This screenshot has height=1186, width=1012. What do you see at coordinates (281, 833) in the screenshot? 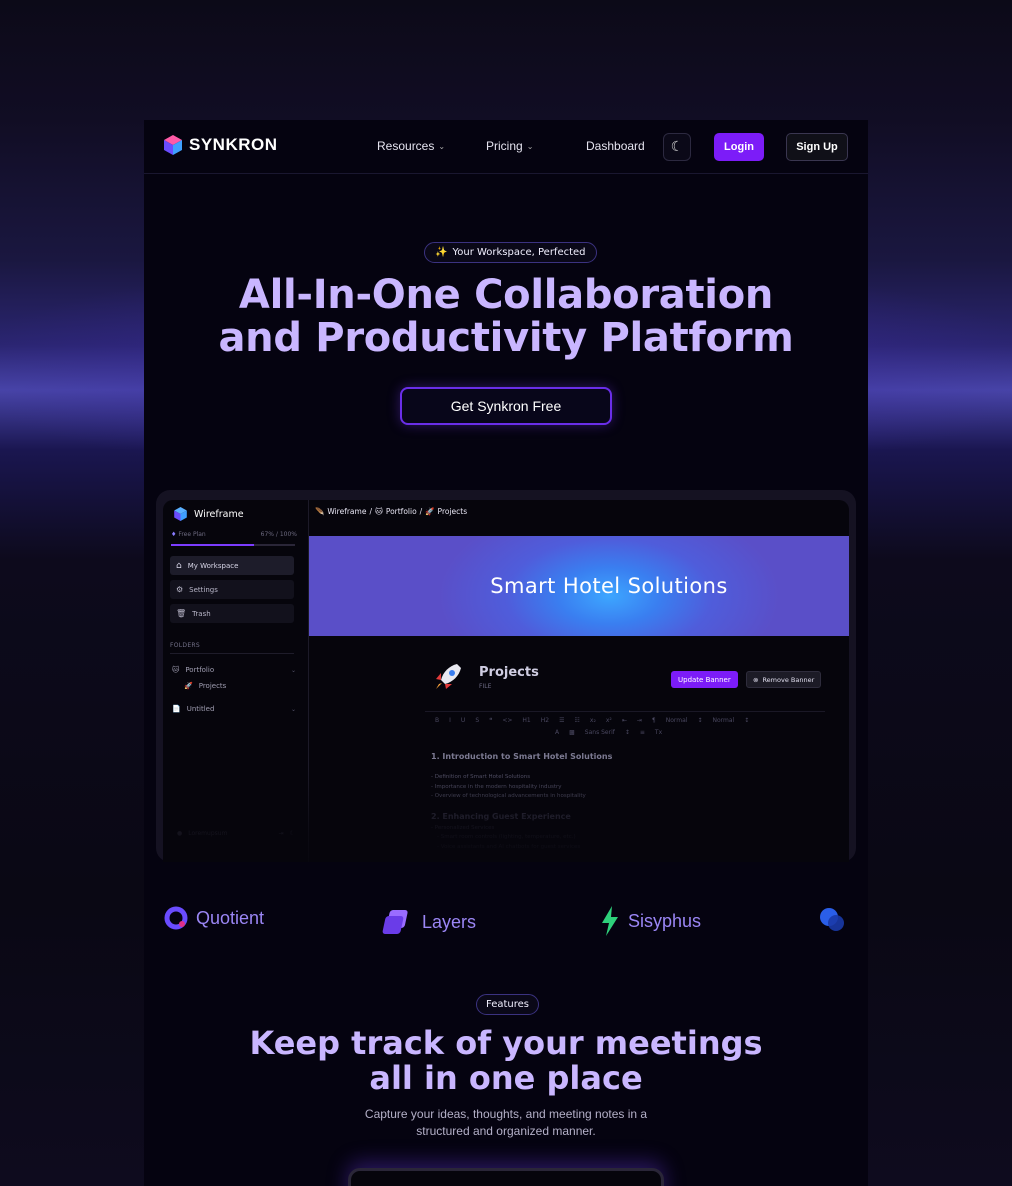
I see `logout-icon: ⇥` at bounding box center [281, 833].